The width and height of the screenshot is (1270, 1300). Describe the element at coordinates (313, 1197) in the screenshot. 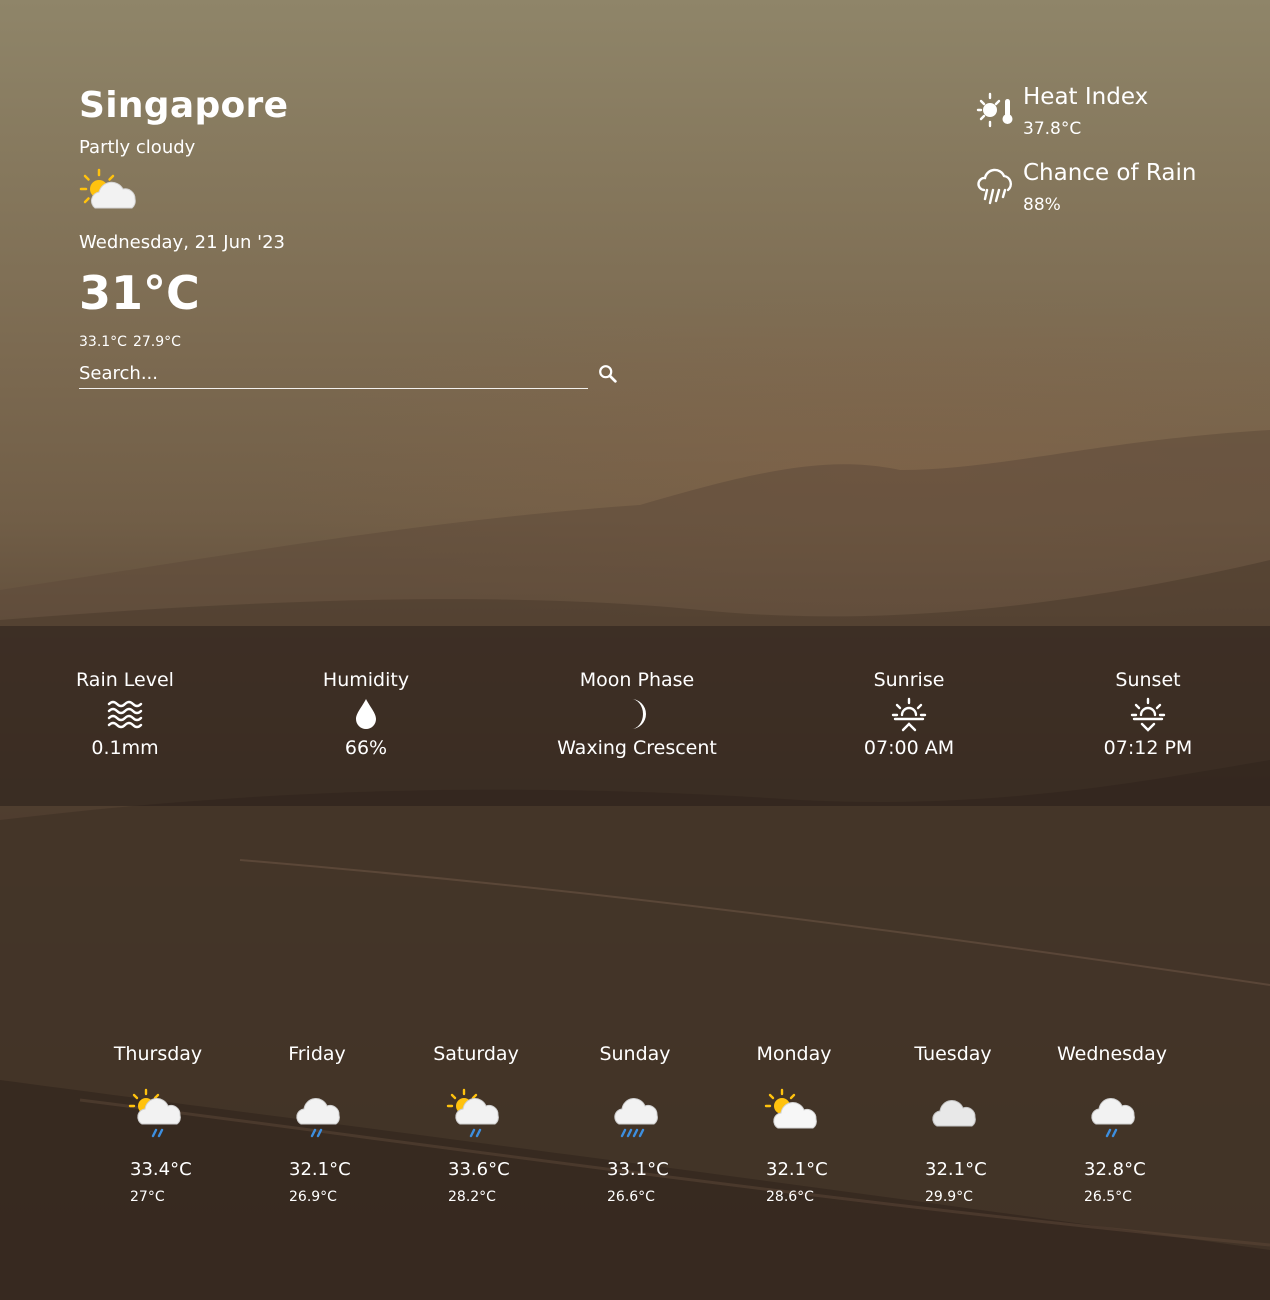

I see `forecast-min-temp: 26.9°C` at that location.